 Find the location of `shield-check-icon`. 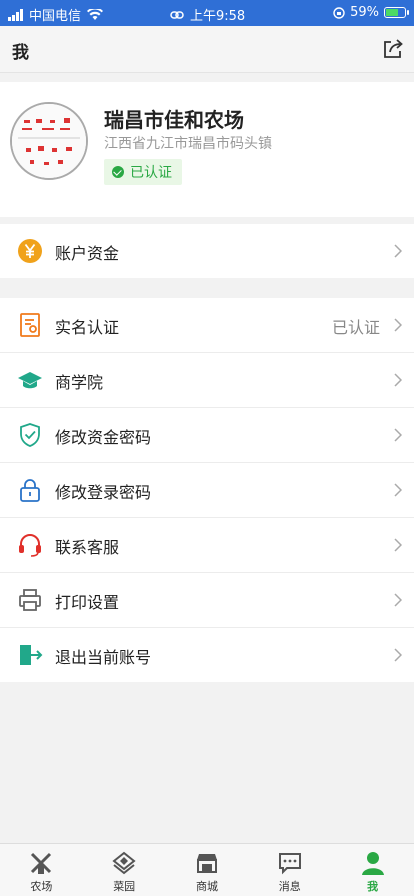

shield-check-icon is located at coordinates (30, 435).